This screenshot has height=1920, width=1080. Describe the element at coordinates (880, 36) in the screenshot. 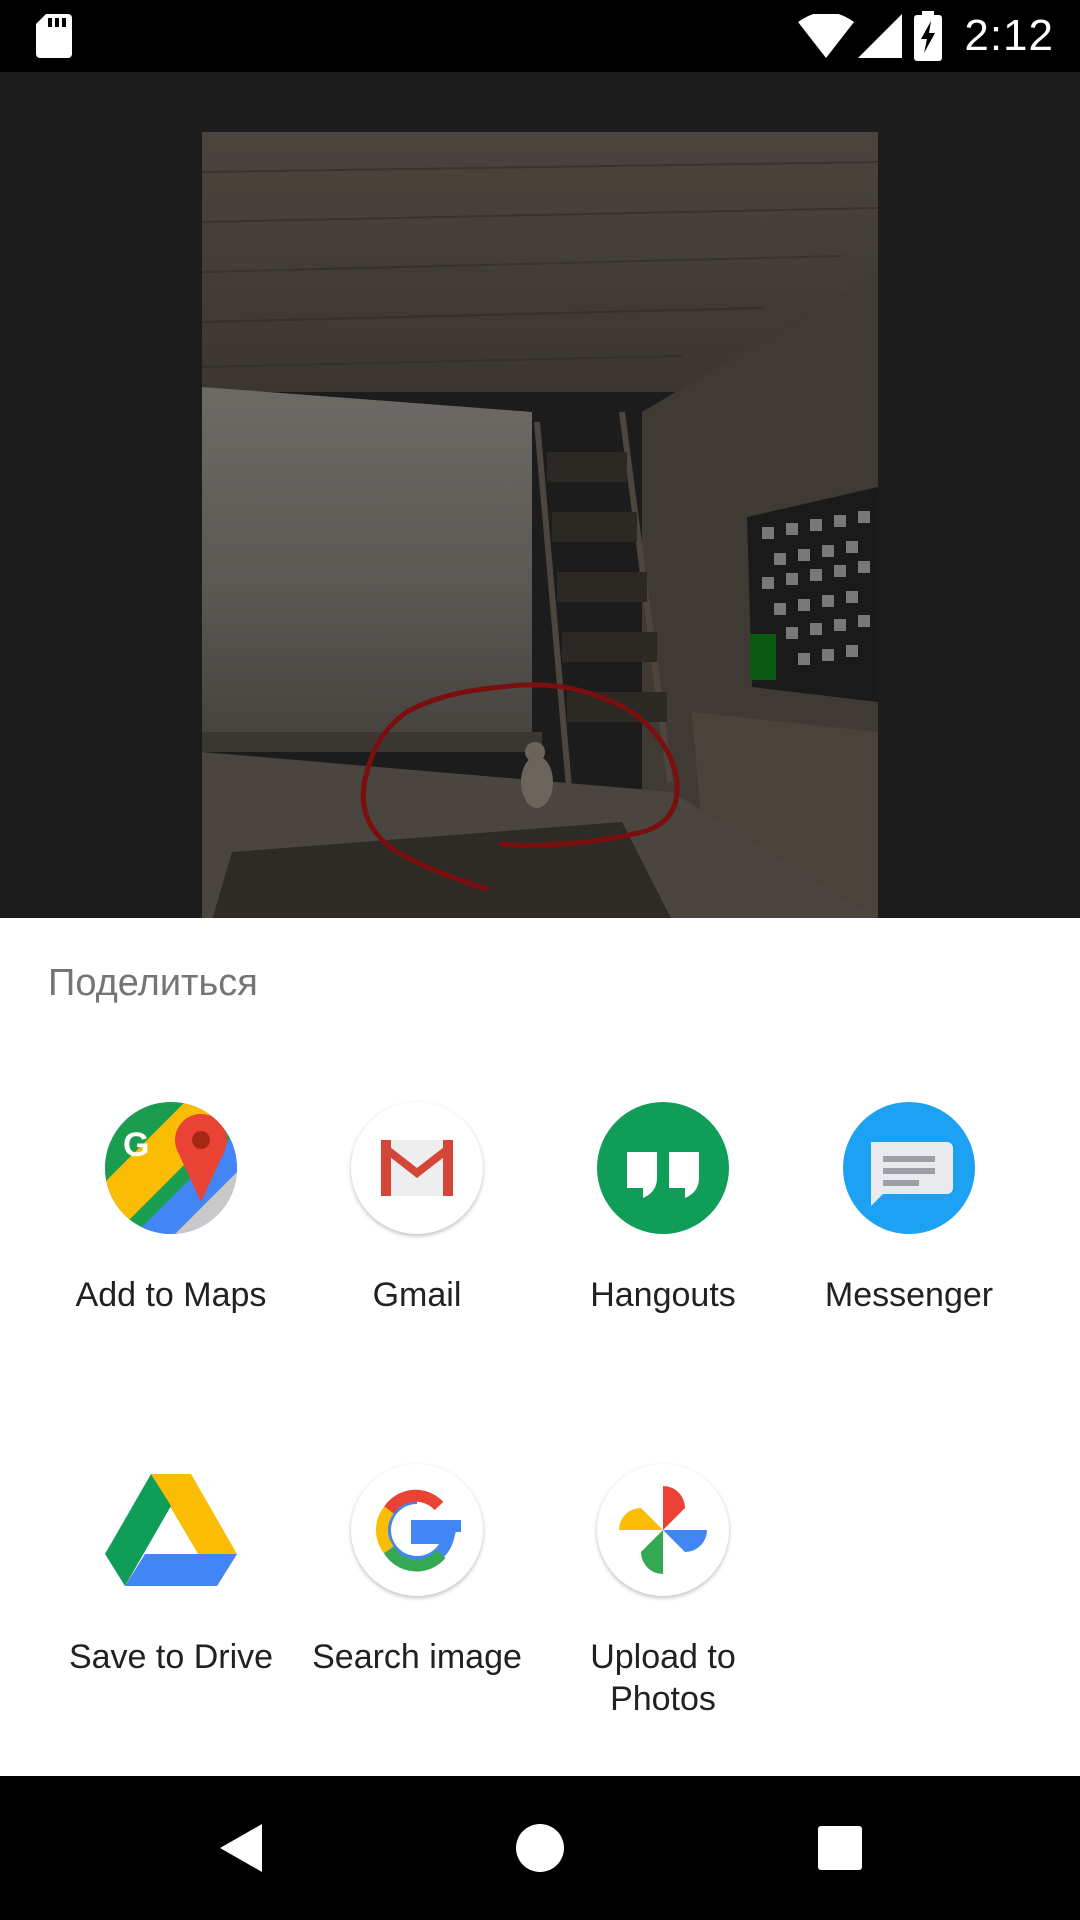

I see `signal-icon` at that location.